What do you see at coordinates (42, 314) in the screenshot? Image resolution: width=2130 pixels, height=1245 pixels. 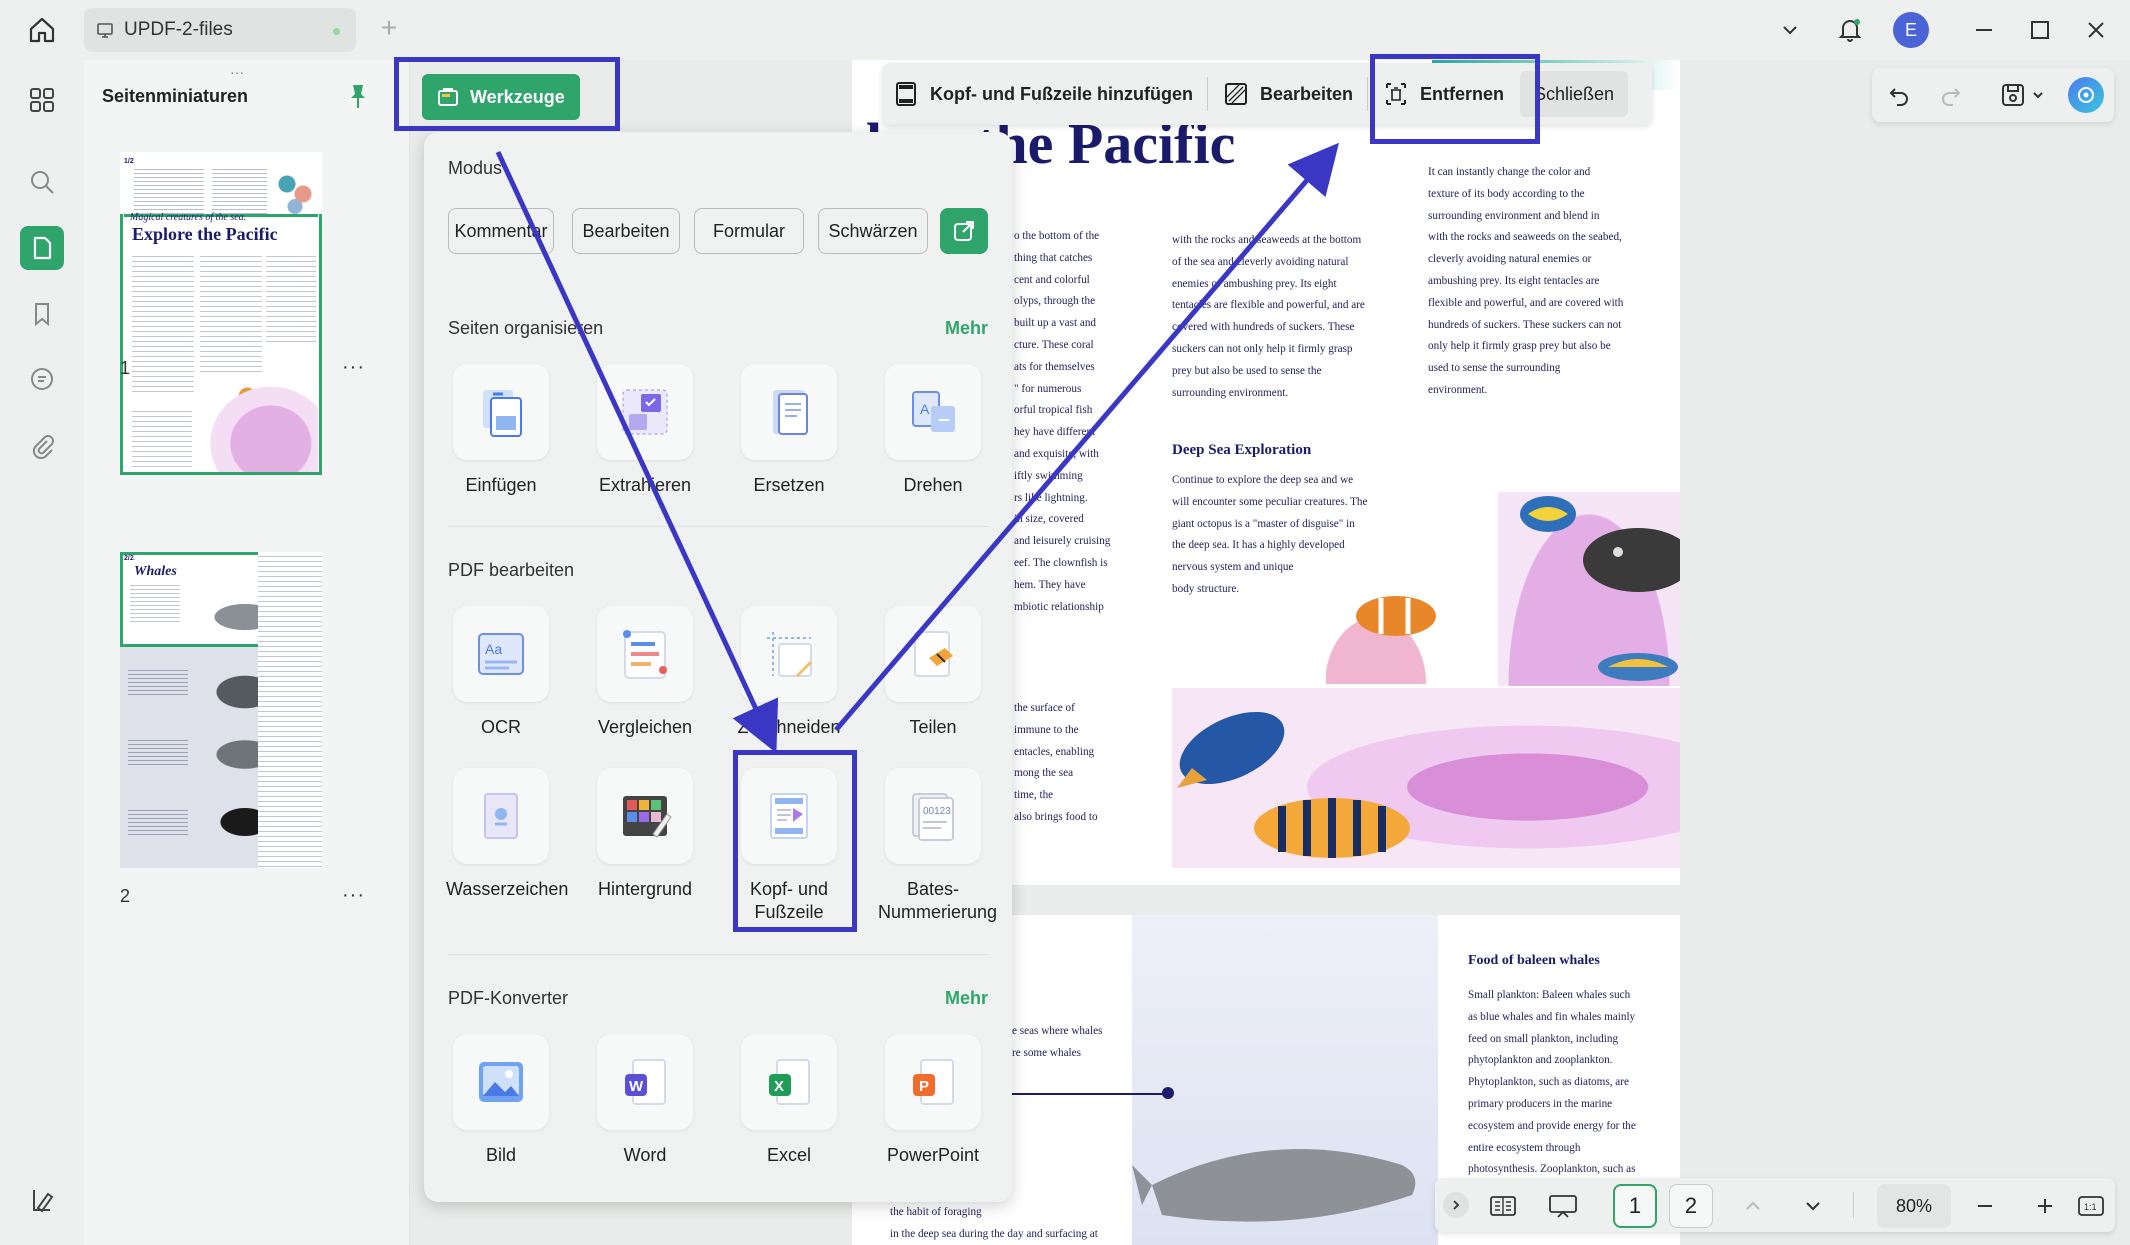 I see `bookmark-icon` at bounding box center [42, 314].